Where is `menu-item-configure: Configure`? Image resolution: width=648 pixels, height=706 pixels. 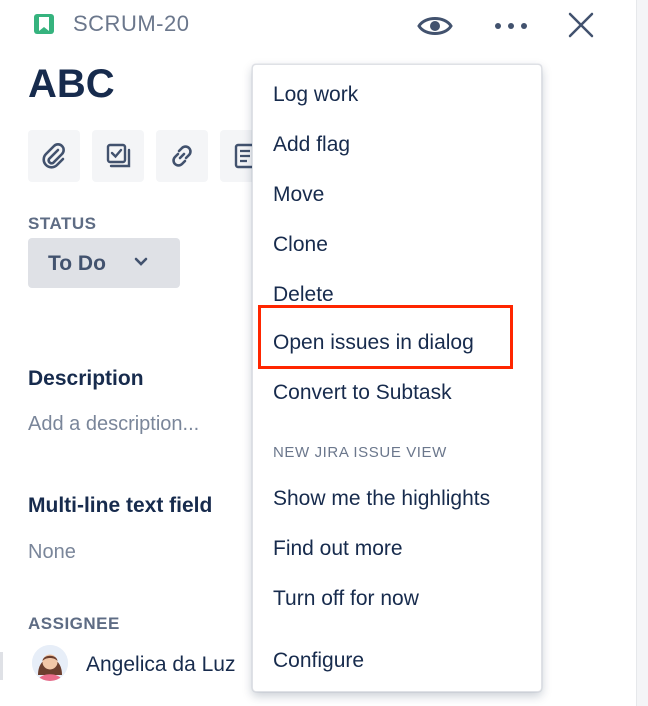
menu-item-configure: Configure is located at coordinates (318, 661).